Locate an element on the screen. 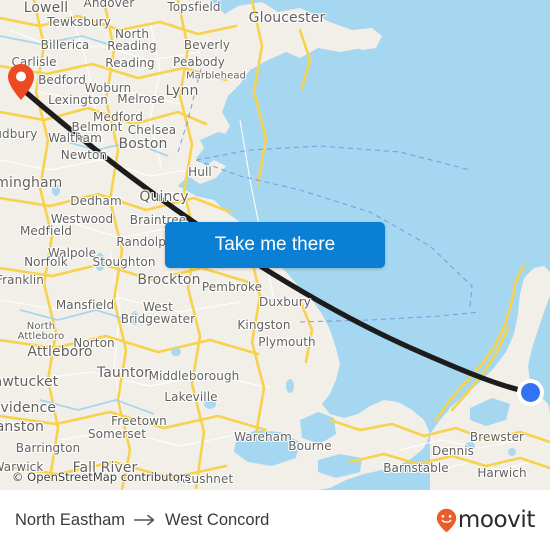 The width and height of the screenshot is (550, 550). destination-dot-core is located at coordinates (530, 392).